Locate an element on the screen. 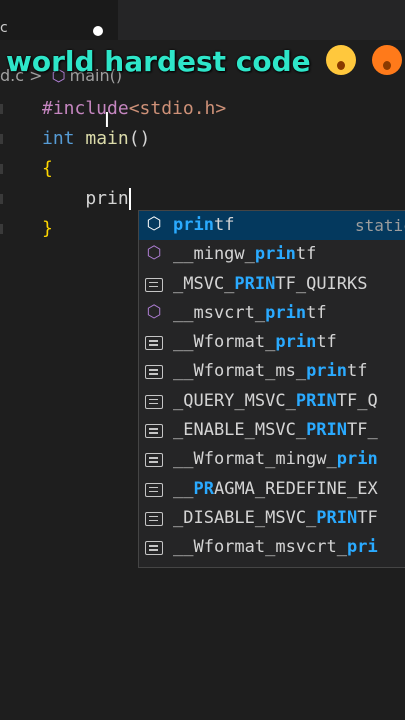 The image size is (405, 720). title-bar: c is located at coordinates (202, 20).